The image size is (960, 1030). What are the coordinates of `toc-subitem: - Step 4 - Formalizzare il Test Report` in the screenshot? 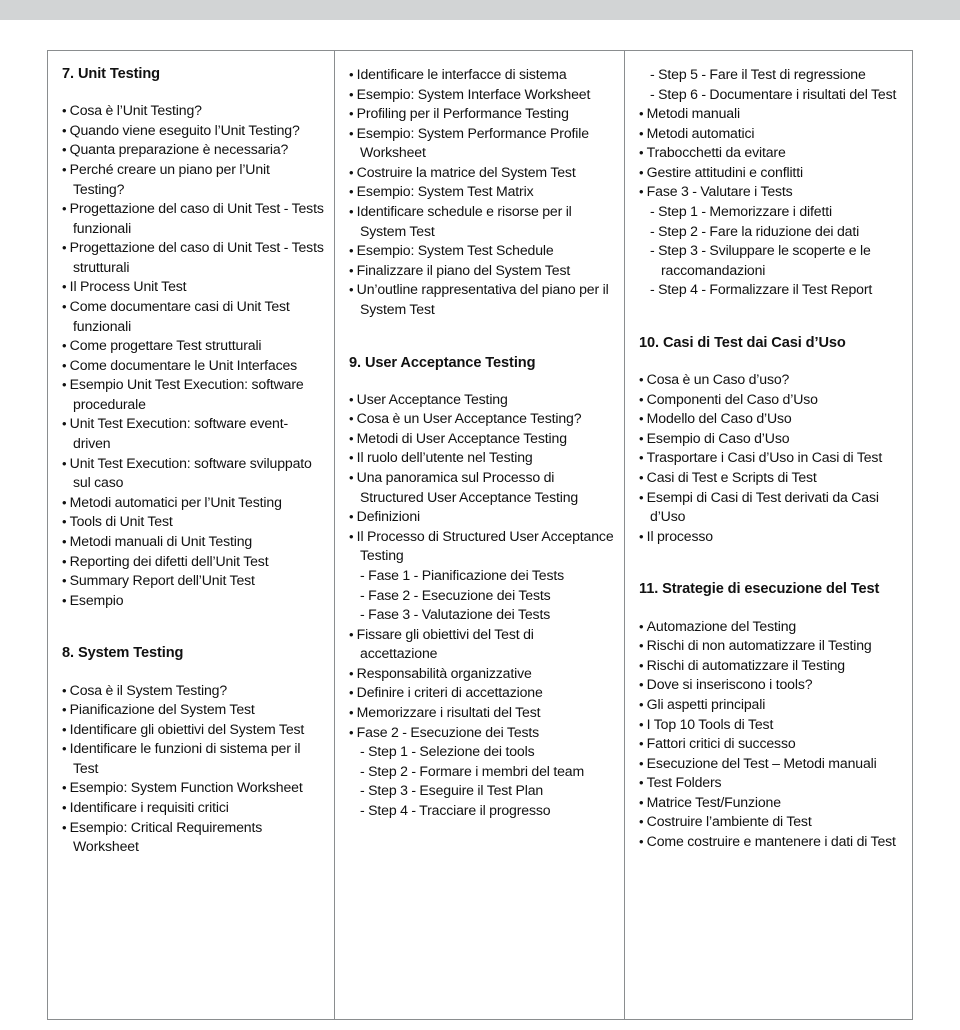 It's located at (761, 289).